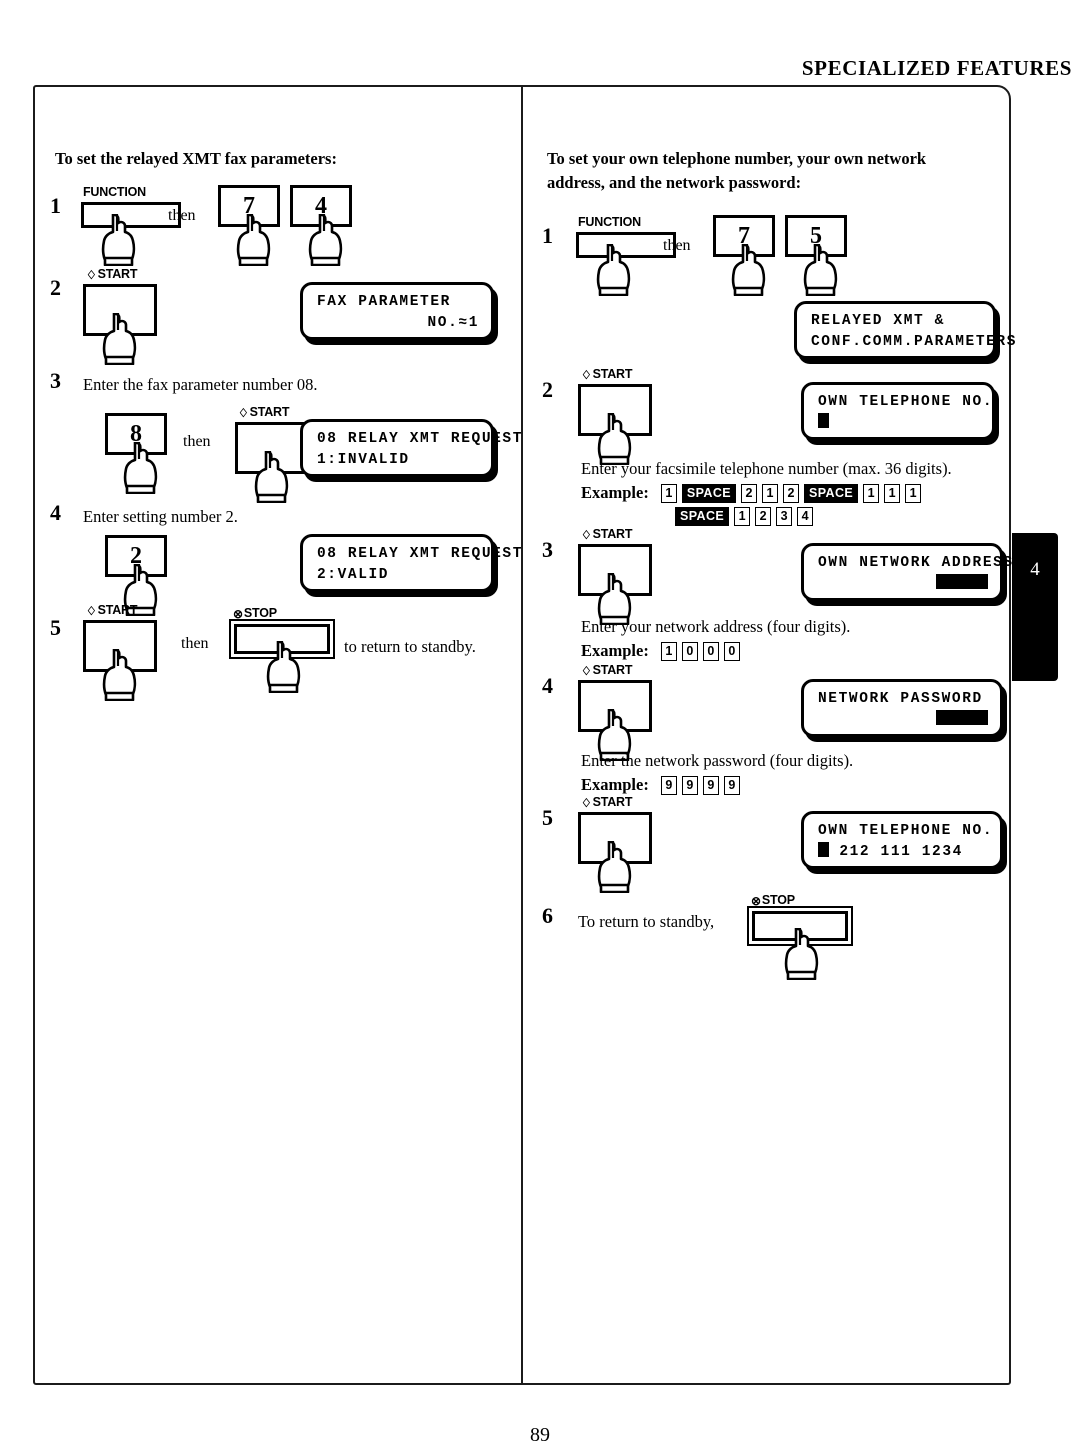 The height and width of the screenshot is (1450, 1080). I want to click on keypad-button-5: 5, so click(816, 236).